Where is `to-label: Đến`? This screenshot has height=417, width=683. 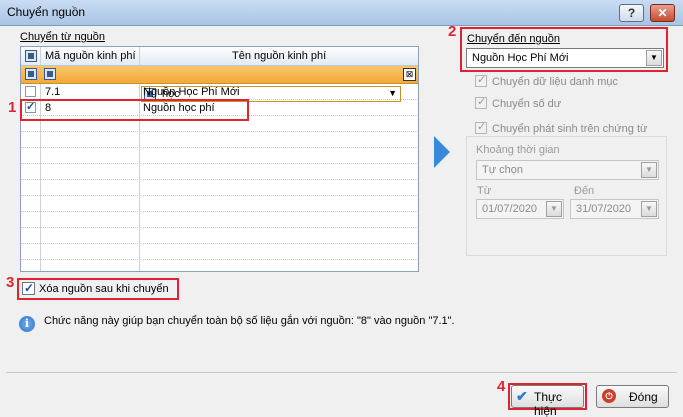 to-label: Đến is located at coordinates (584, 191).